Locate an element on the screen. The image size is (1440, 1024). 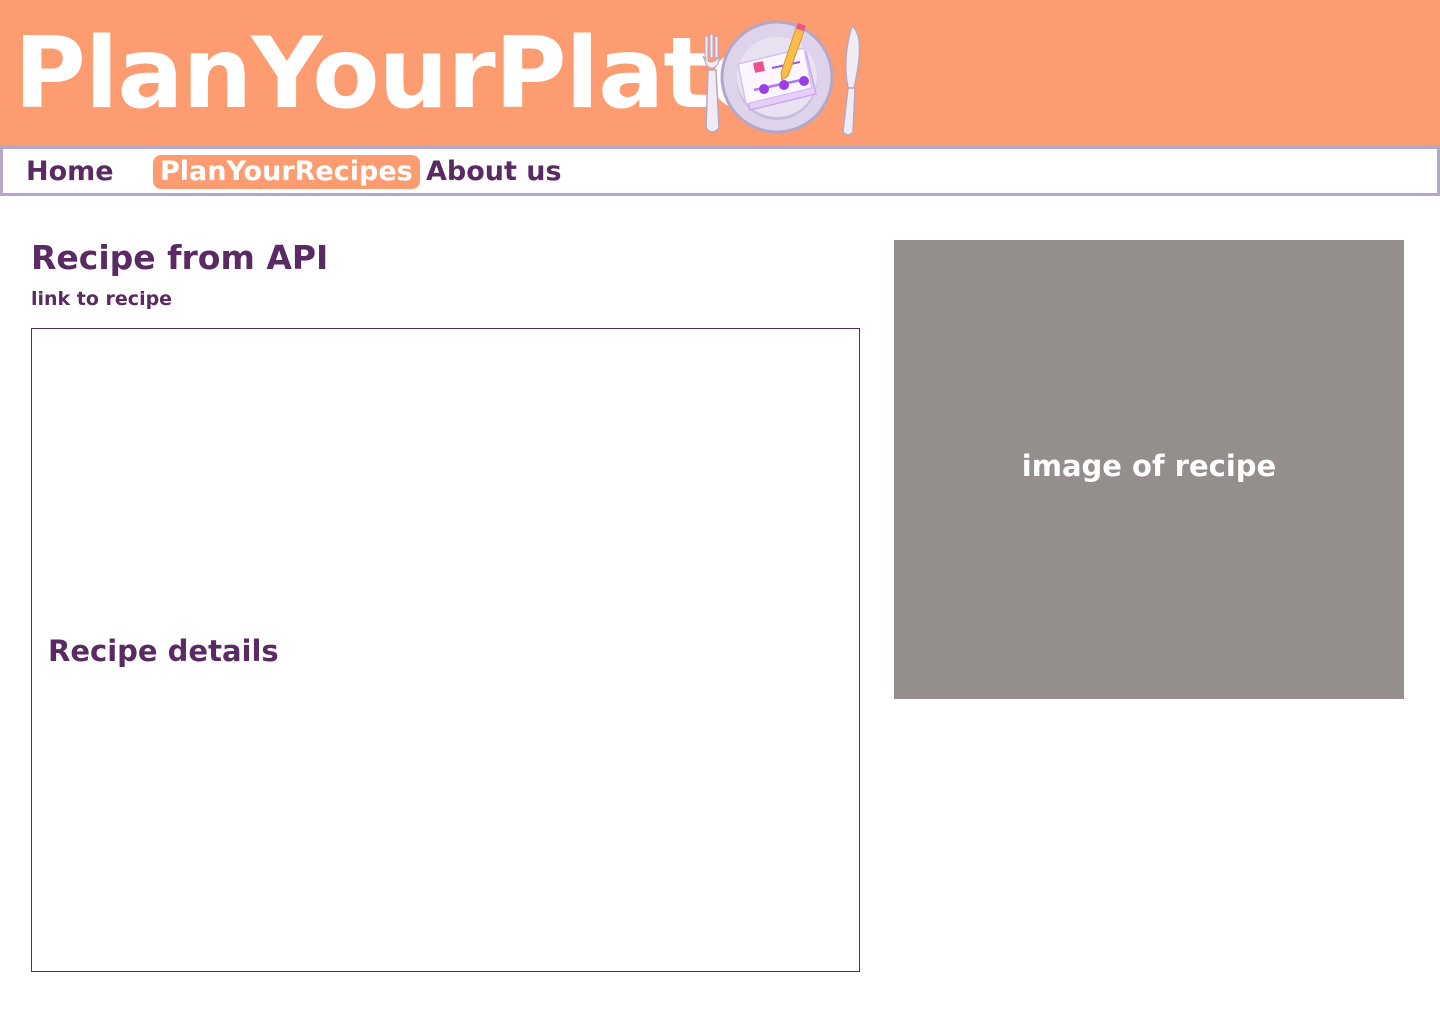
fork-icon is located at coordinates (711, 83).